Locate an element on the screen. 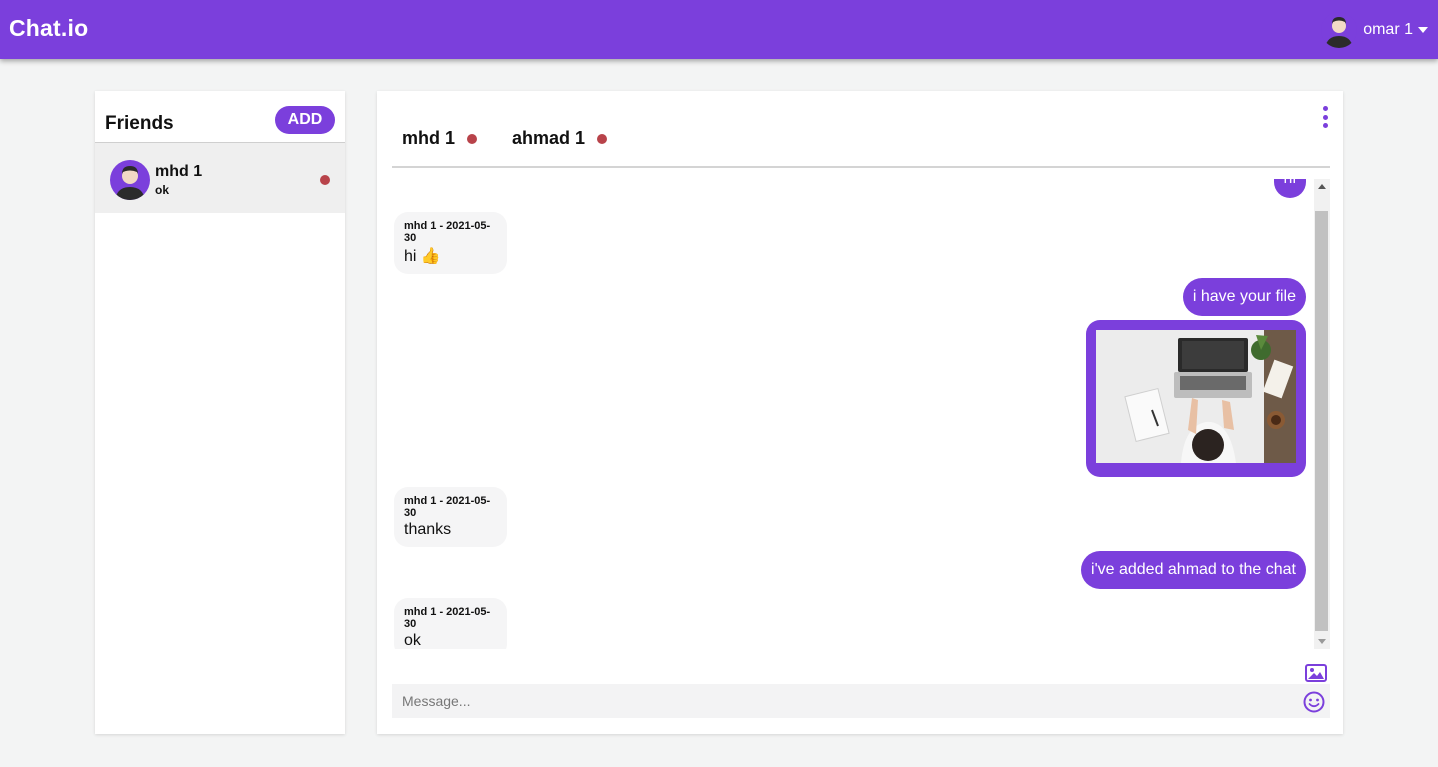  friends-title: Friends is located at coordinates (139, 123).